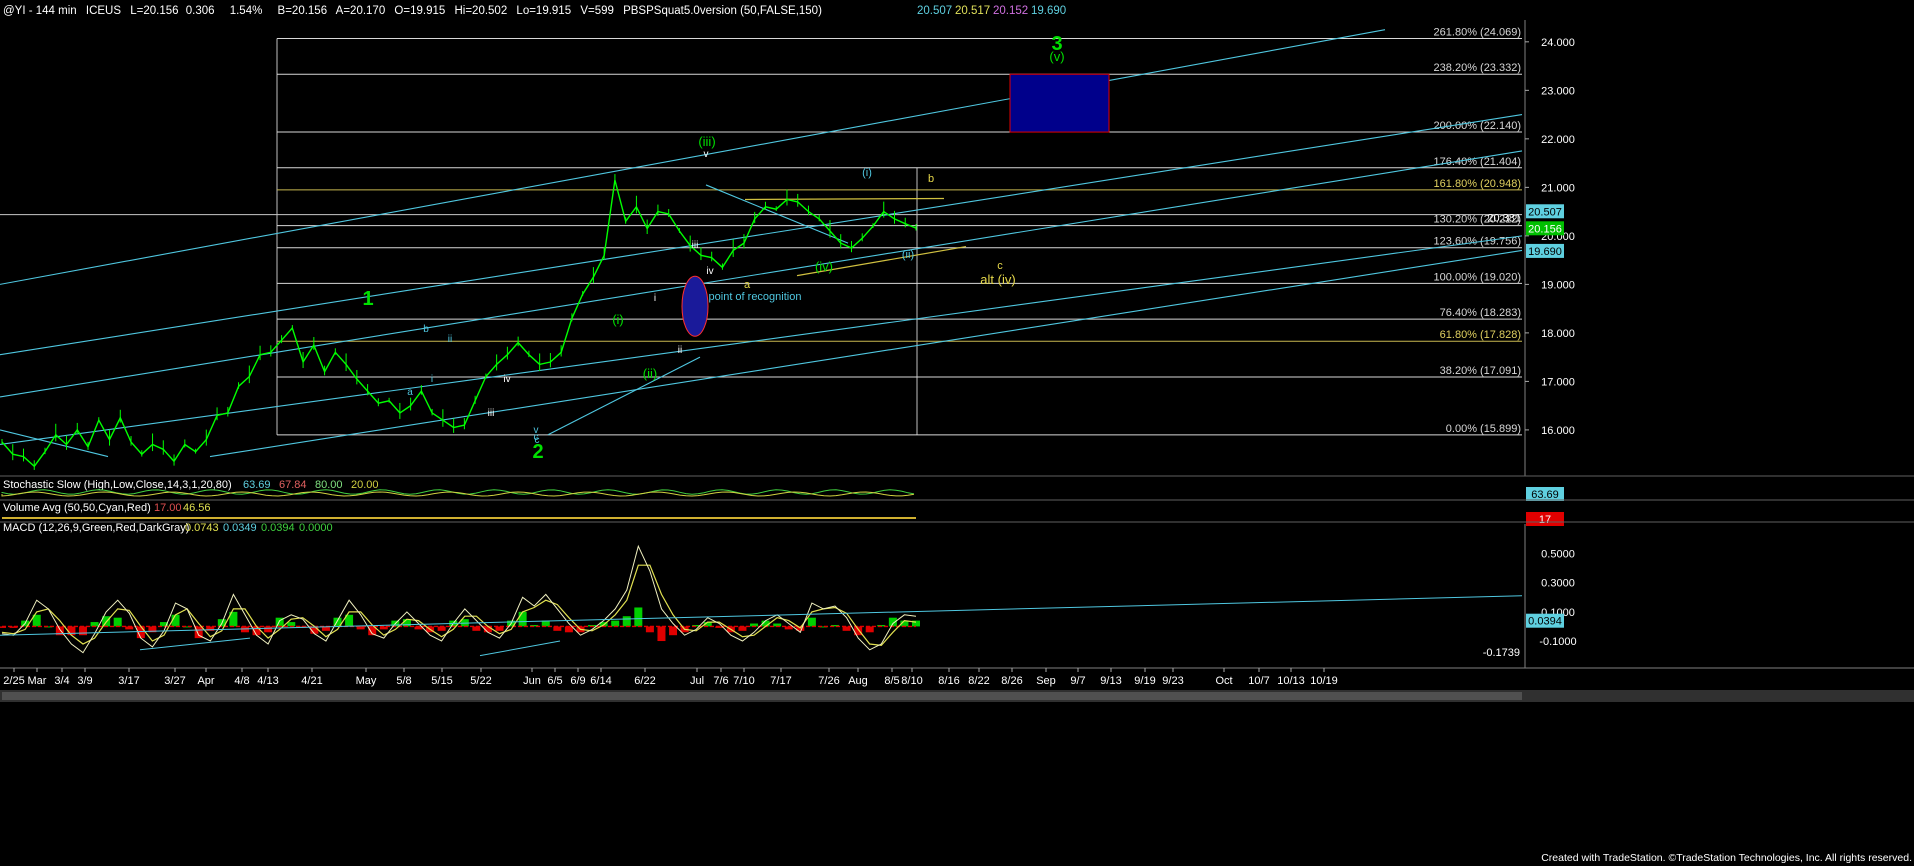 This screenshot has width=1914, height=866. Describe the element at coordinates (426, 329) in the screenshot. I see `wave-label: b` at that location.